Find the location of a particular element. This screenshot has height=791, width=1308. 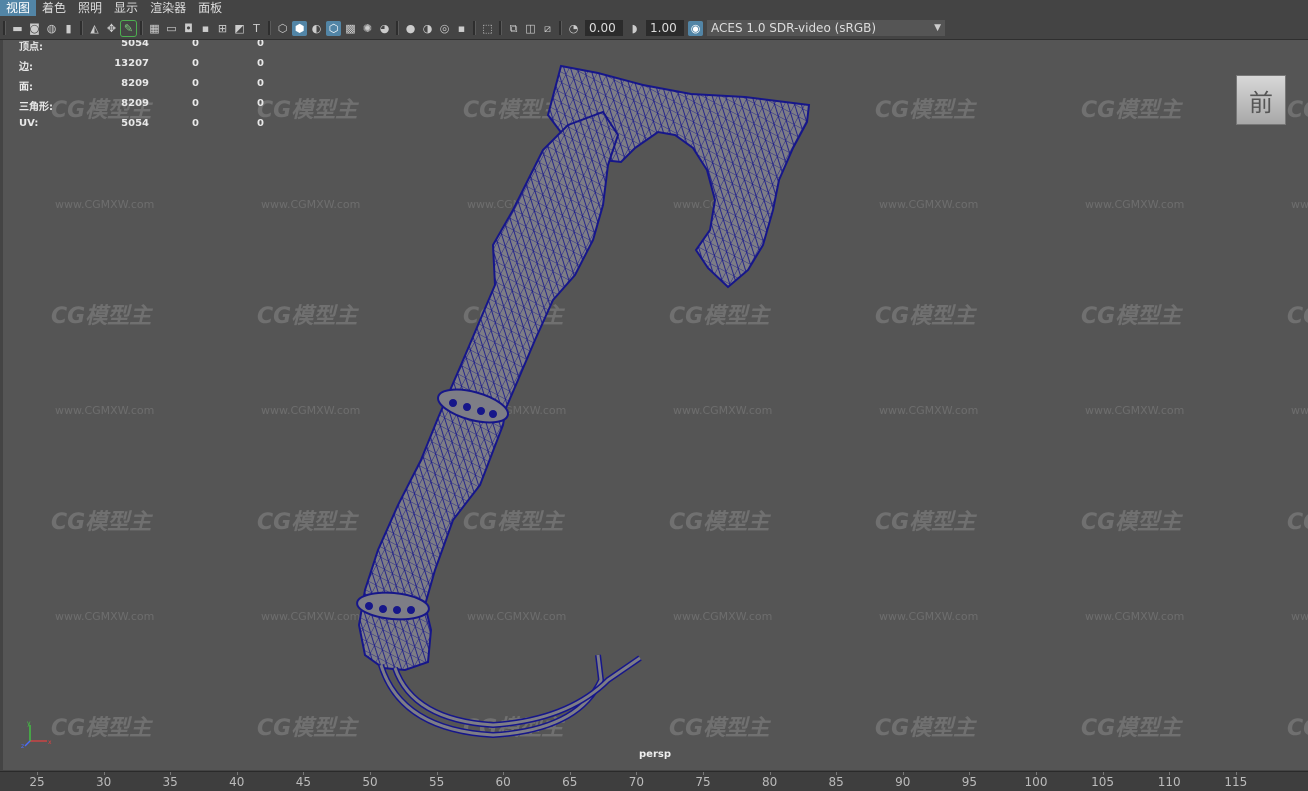

timeline-tick-label: 45 is located at coordinates (303, 782).